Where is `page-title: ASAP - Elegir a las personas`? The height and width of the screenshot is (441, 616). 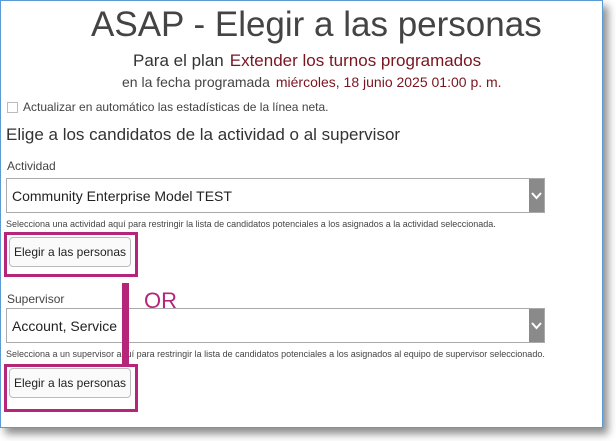 page-title: ASAP - Elegir a las personas is located at coordinates (316, 24).